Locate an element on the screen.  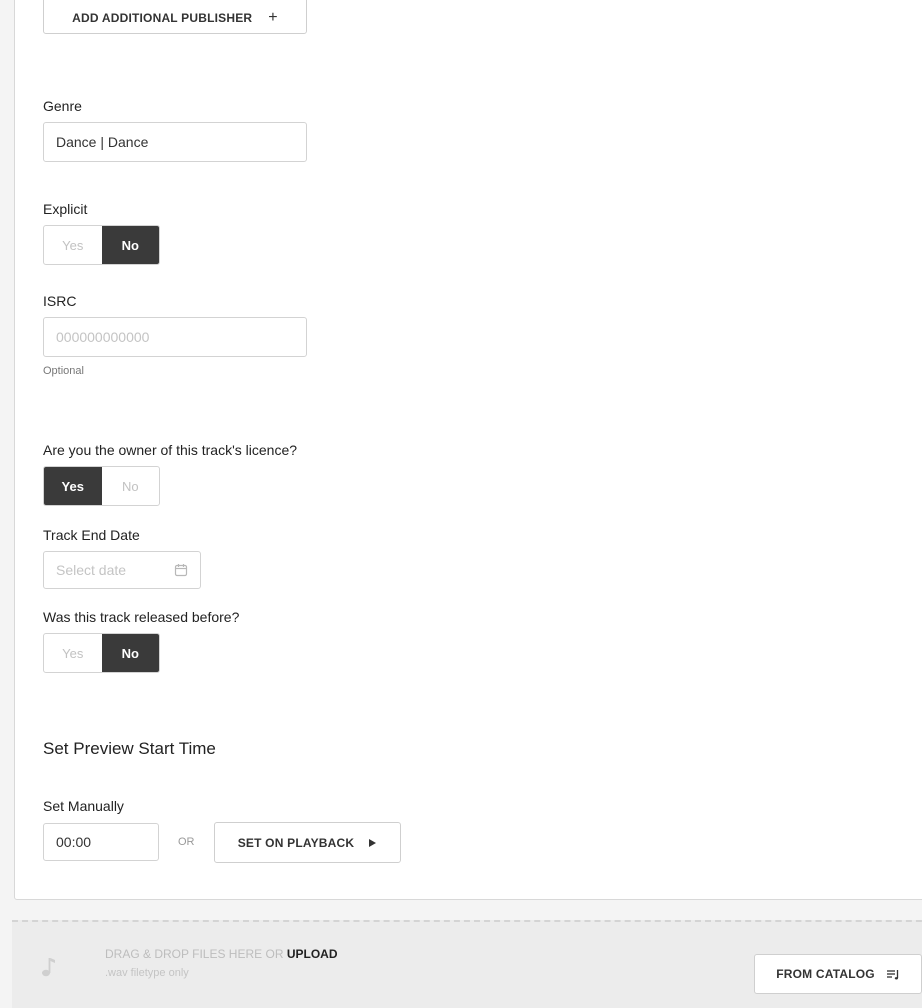
calendar-icon is located at coordinates (181, 570).